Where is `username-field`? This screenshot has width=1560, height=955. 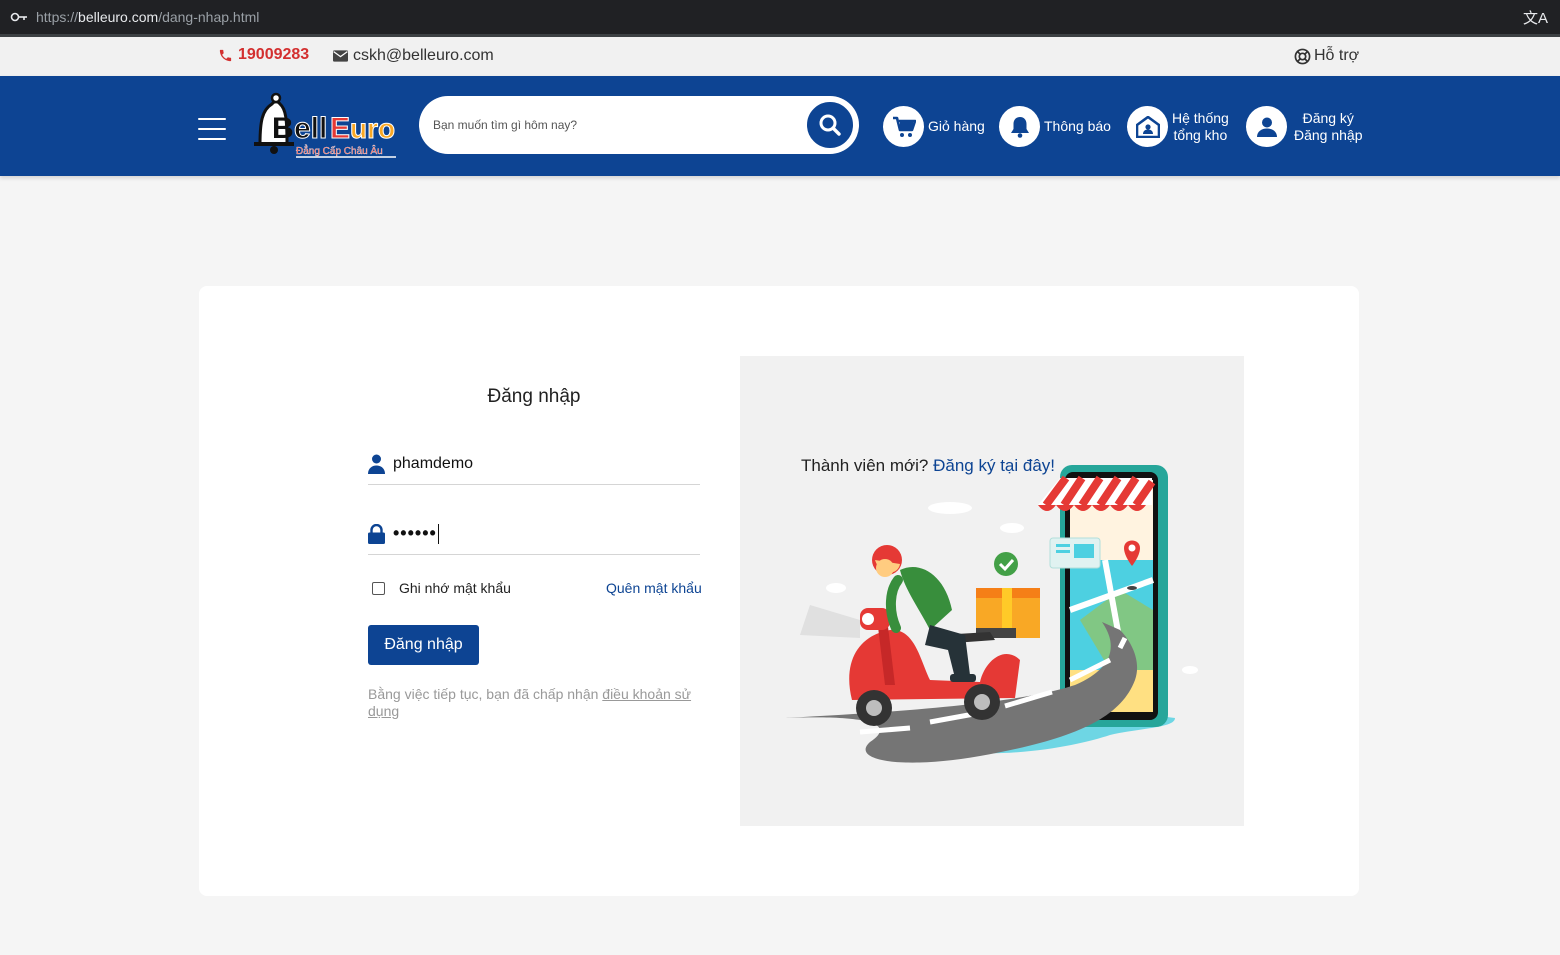
username-field is located at coordinates (534, 464).